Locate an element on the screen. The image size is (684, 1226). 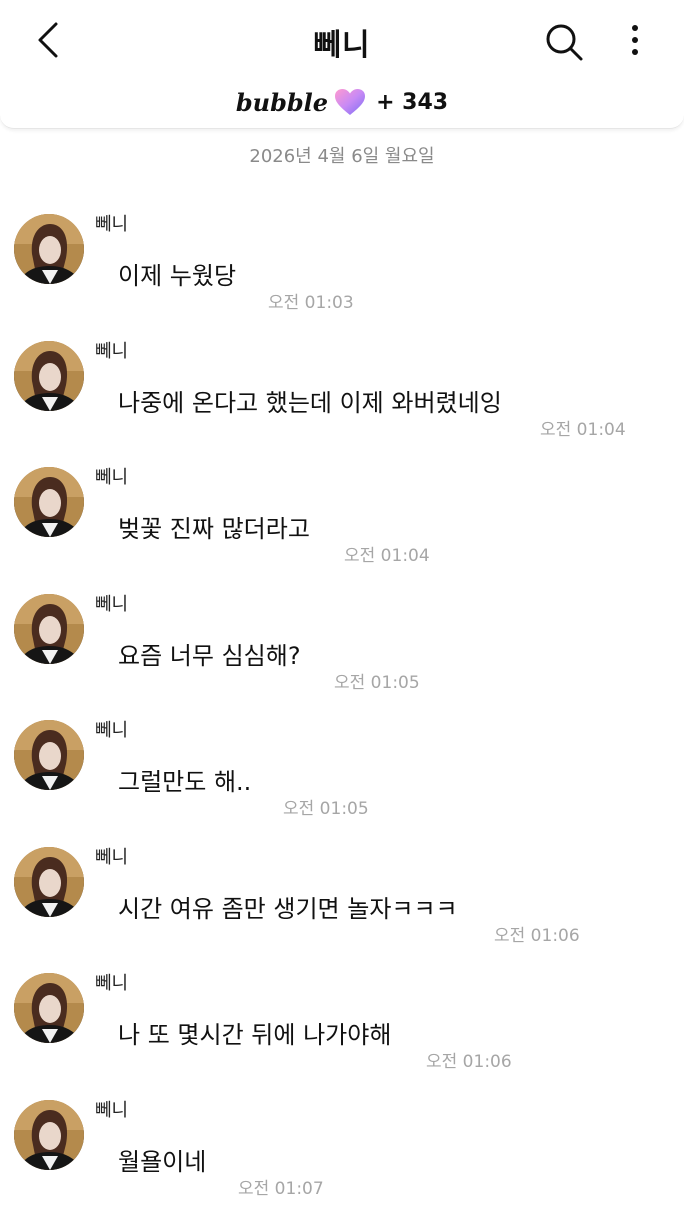
message-row: 뻬니나중에 온다고 했는데 이제 와버렸네잉오전 01:04 is located at coordinates (342, 403).